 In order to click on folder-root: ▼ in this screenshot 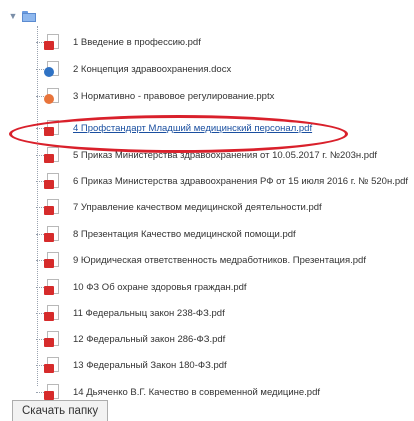, I will do `click(22, 16)`.